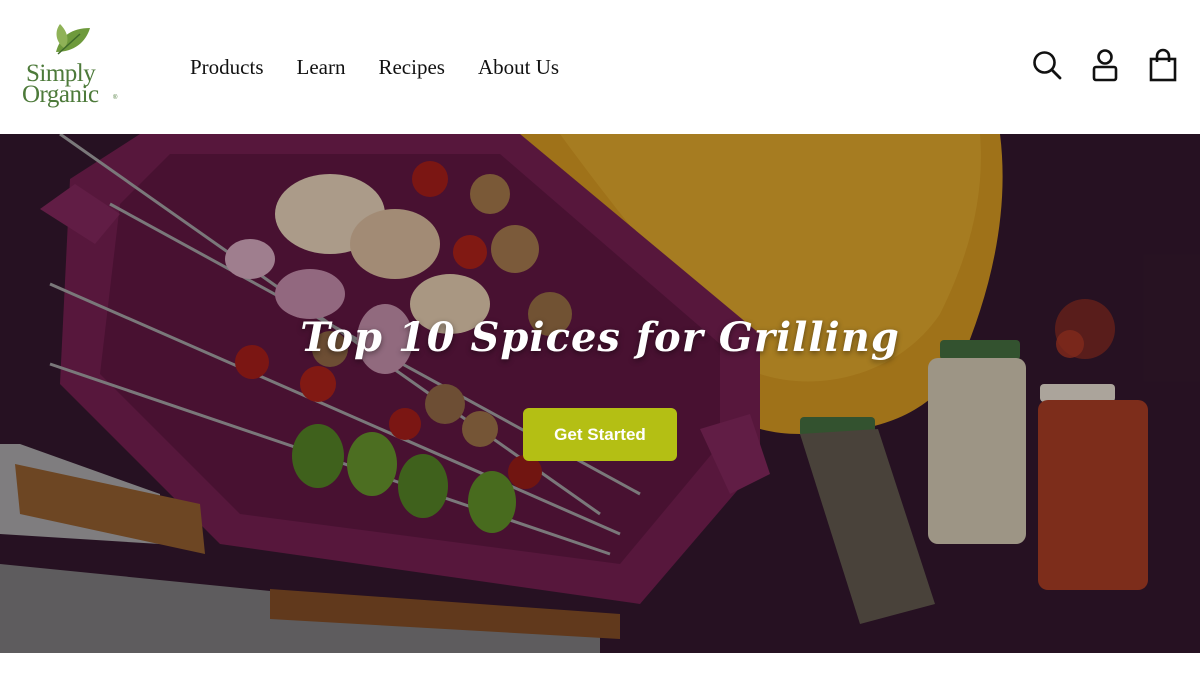  Describe the element at coordinates (115, 98) in the screenshot. I see `logo-registered-mark: ®` at that location.